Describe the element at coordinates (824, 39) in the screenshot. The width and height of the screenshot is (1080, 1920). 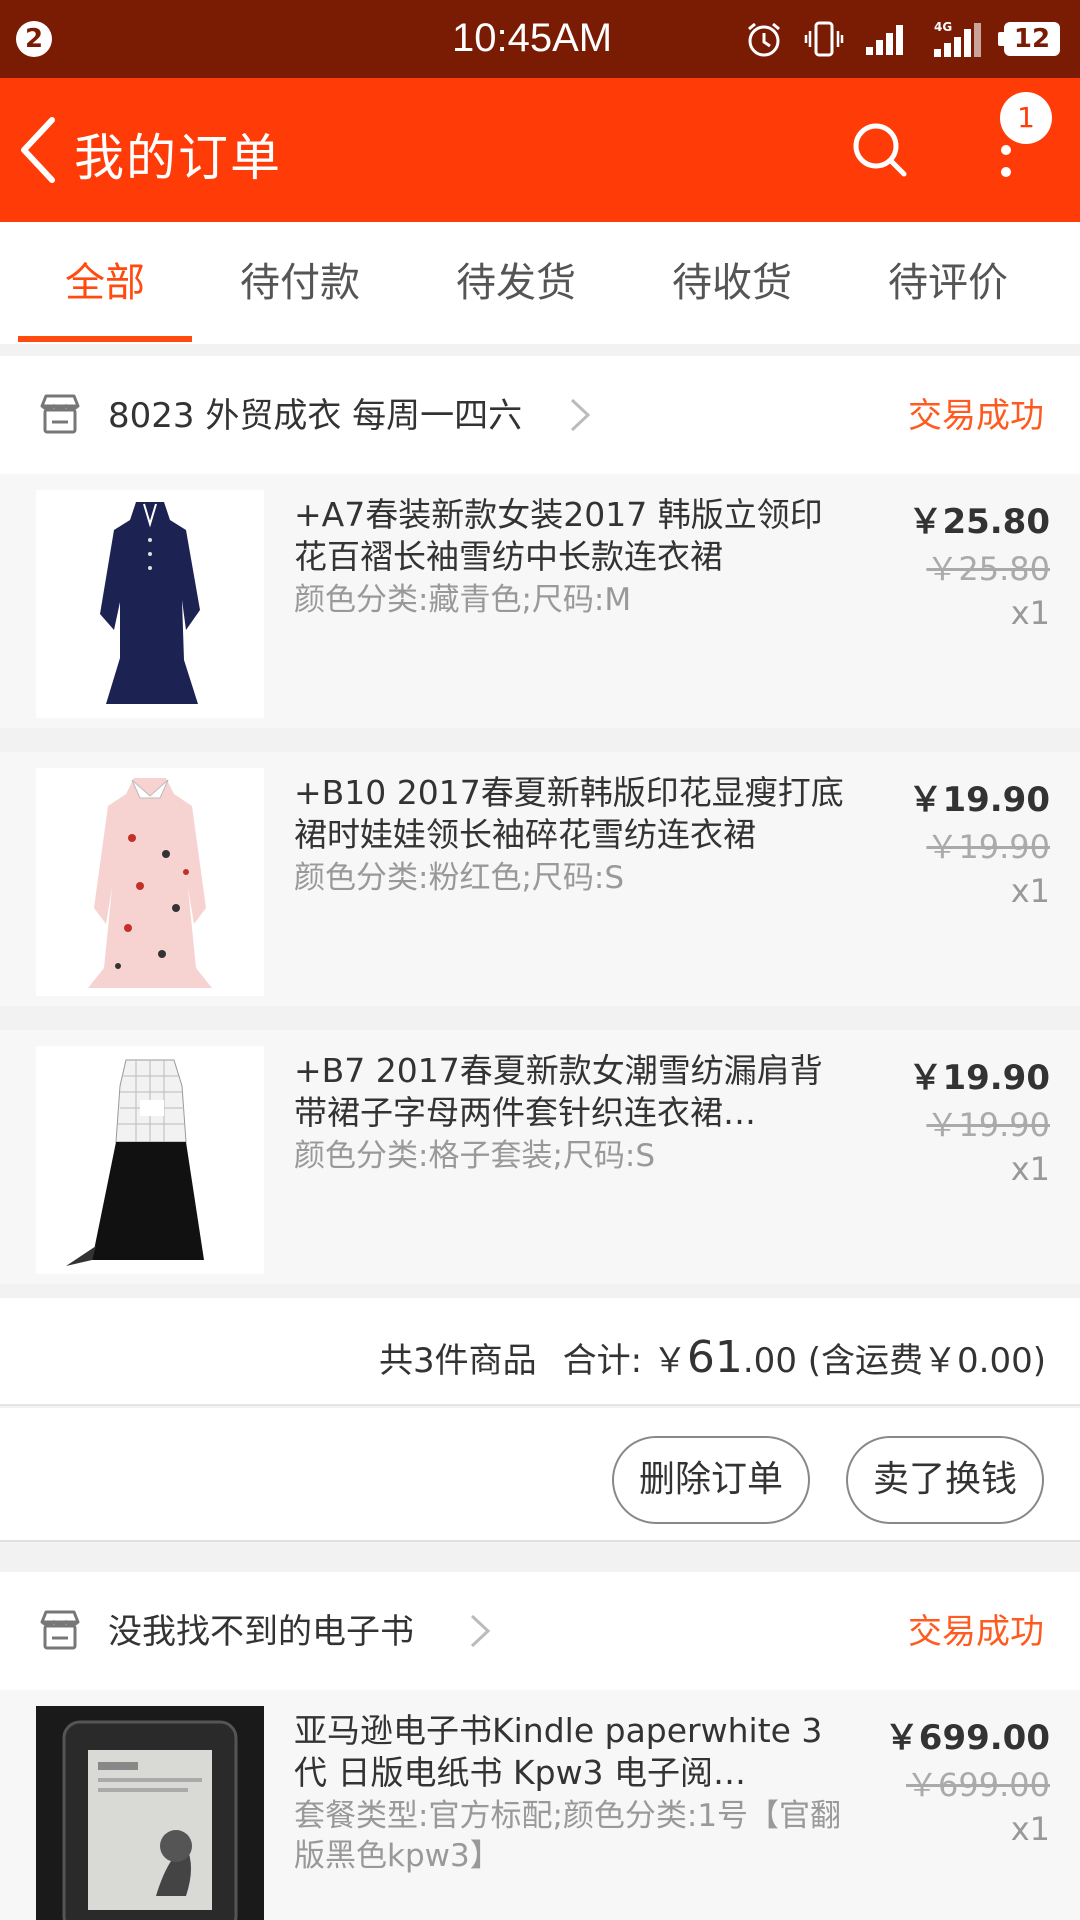
I see `vibrate-icon` at that location.